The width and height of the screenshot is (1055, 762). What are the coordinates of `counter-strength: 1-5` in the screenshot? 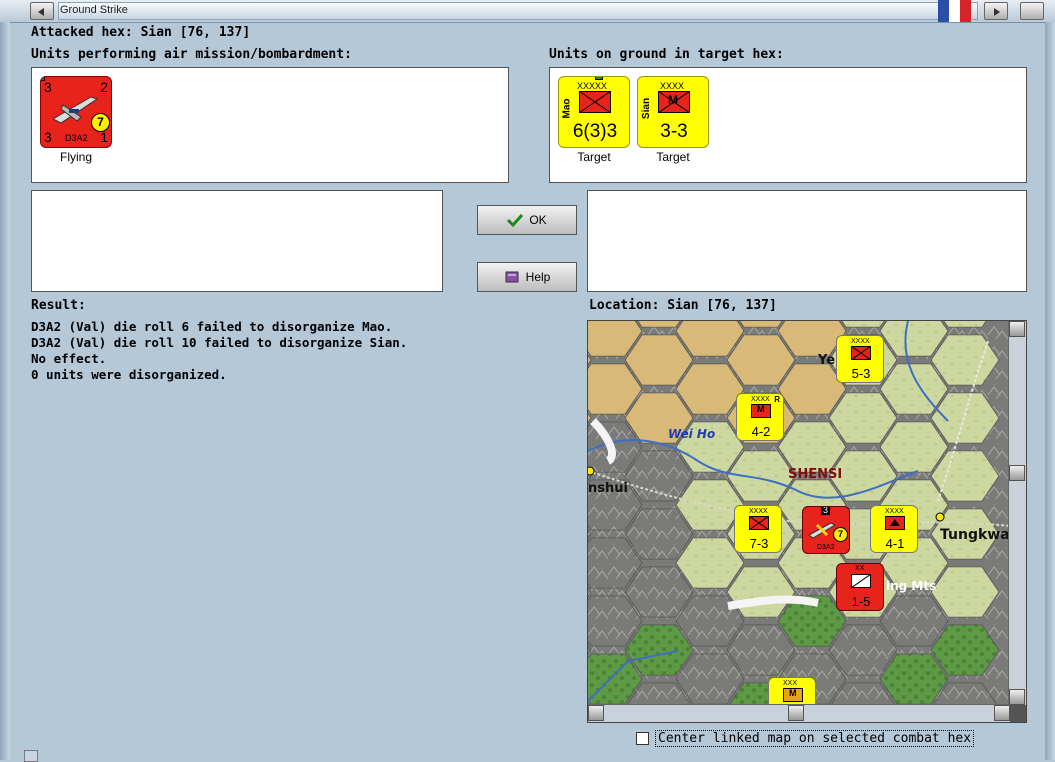 It's located at (861, 601).